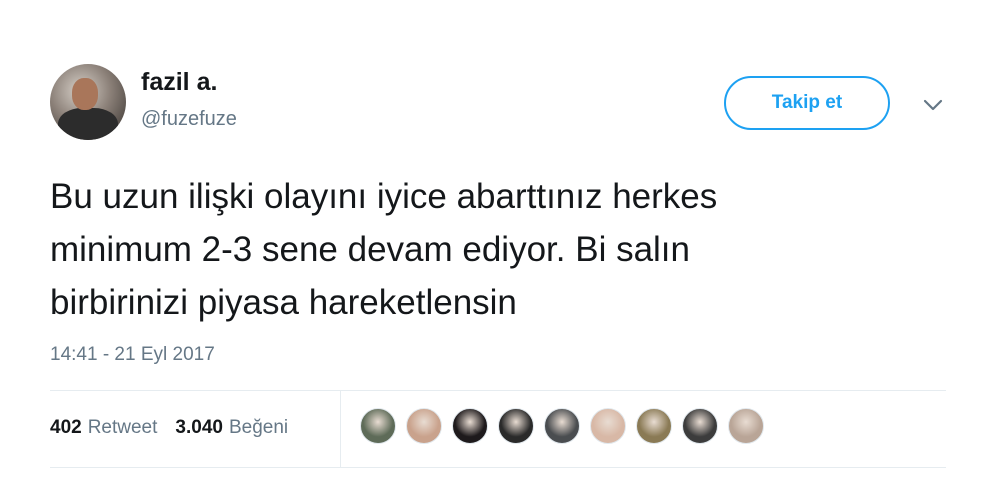 This screenshot has height=498, width=996. I want to click on chevron-down-icon, so click(933, 105).